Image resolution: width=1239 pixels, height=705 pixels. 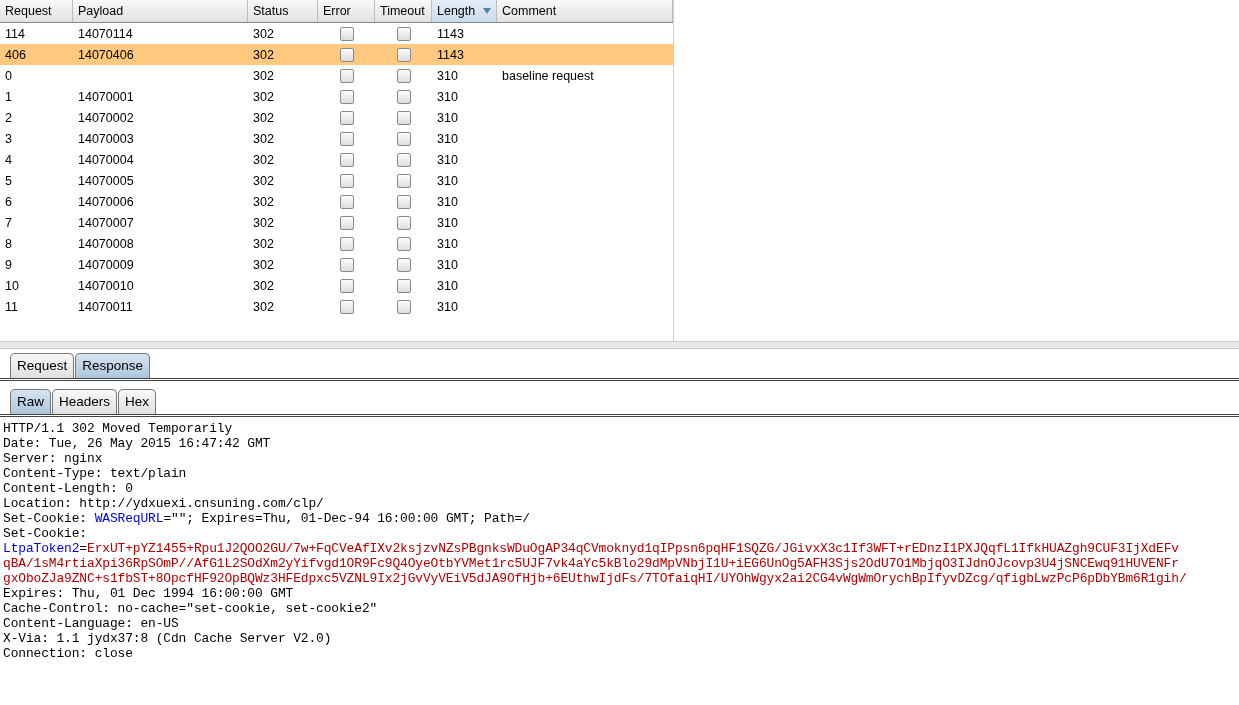 What do you see at coordinates (336, 54) in the screenshot?
I see `result-row: 406 14070406 302 1143` at bounding box center [336, 54].